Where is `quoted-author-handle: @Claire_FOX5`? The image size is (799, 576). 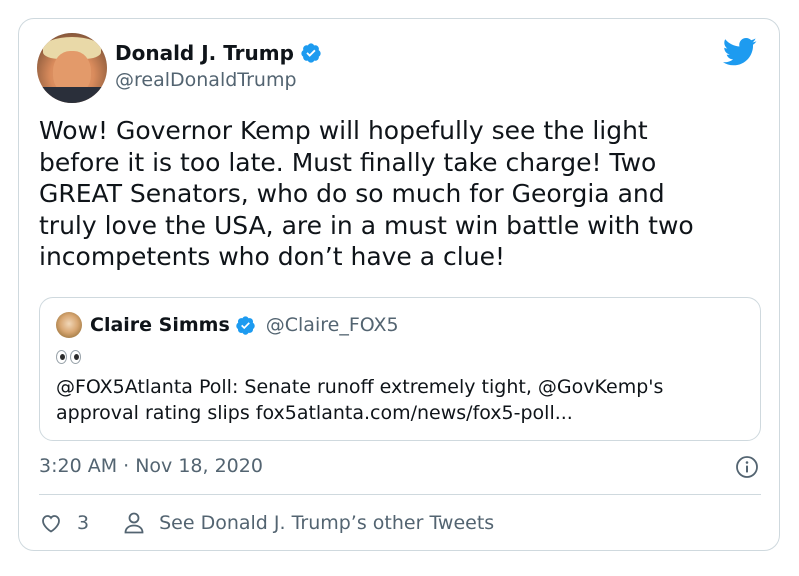 quoted-author-handle: @Claire_FOX5 is located at coordinates (332, 325).